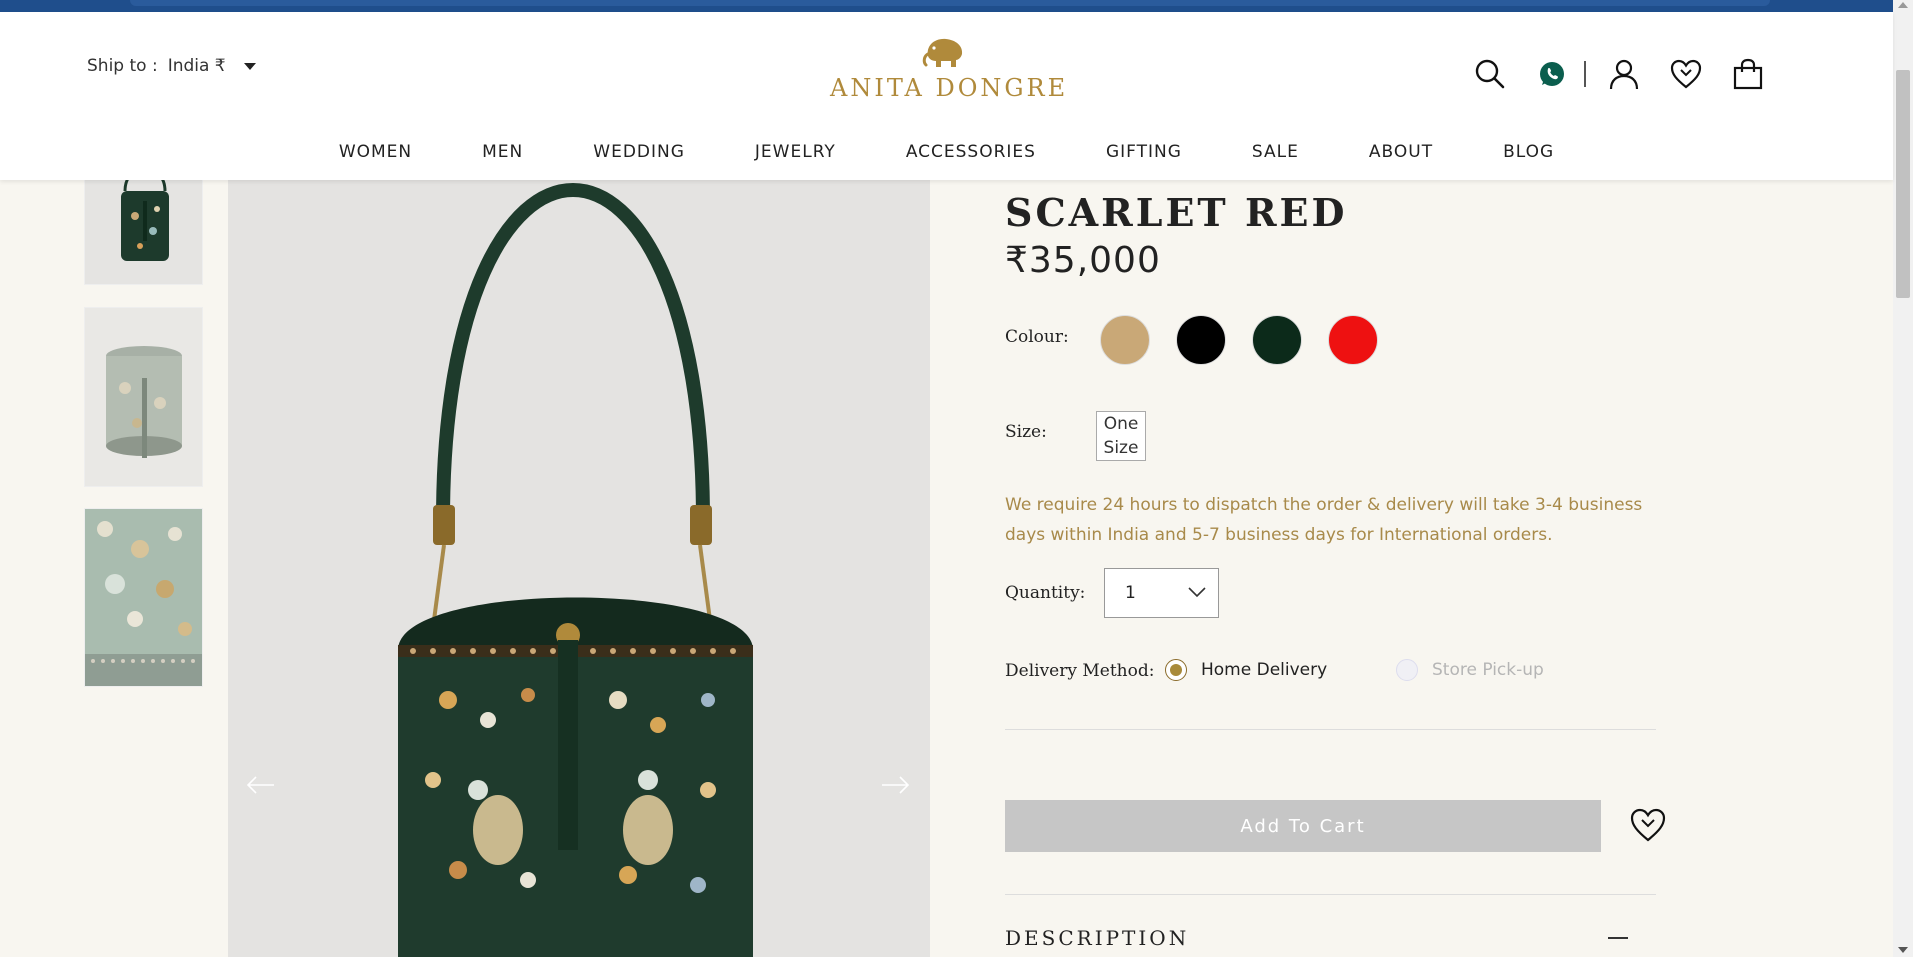  Describe the element at coordinates (950, 3) in the screenshot. I see `top-bar-inner` at that location.